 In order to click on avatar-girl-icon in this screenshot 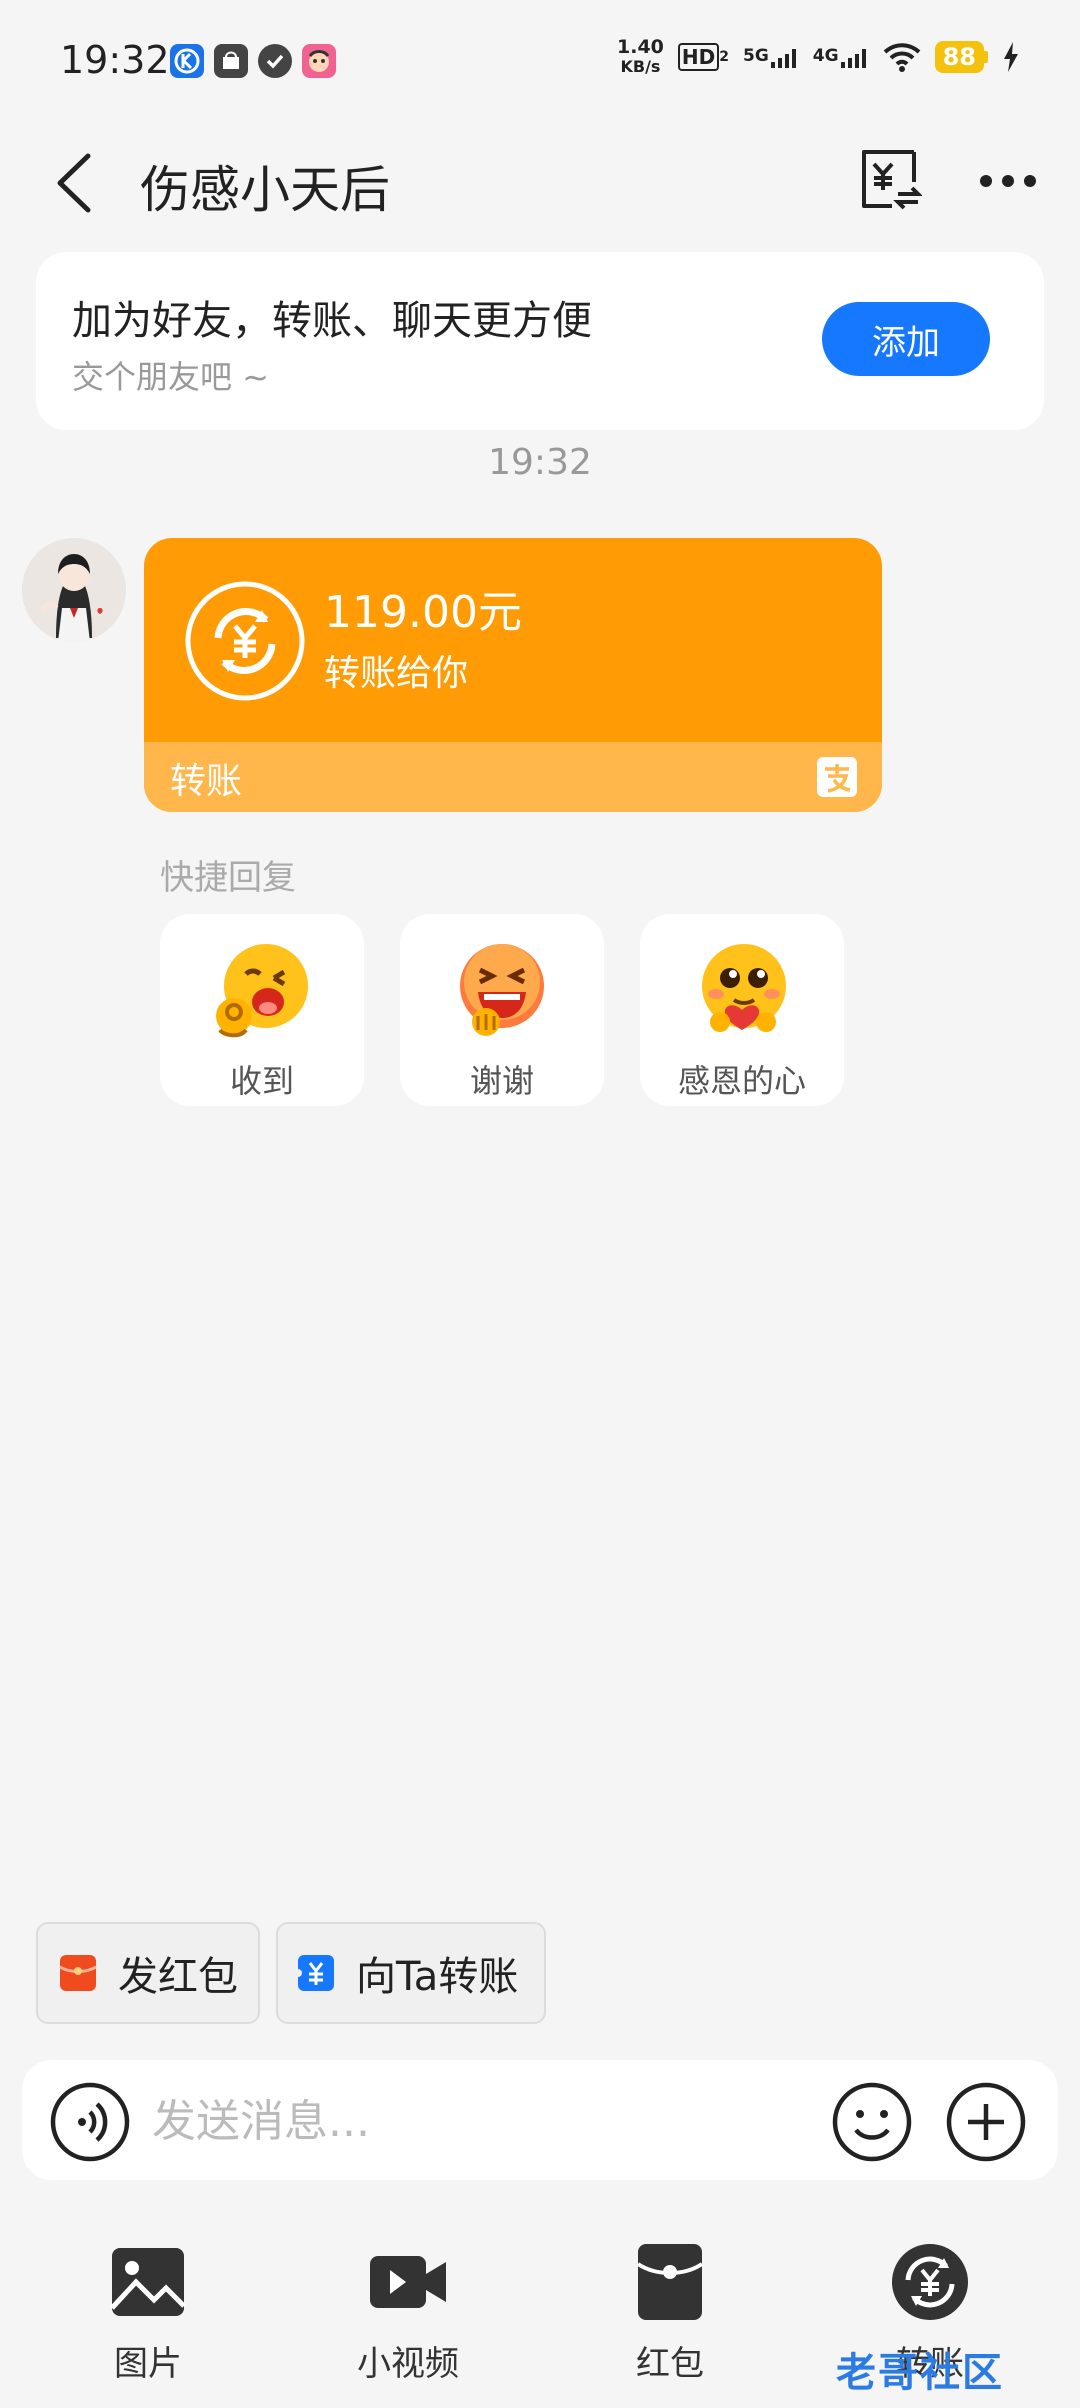, I will do `click(74, 590)`.